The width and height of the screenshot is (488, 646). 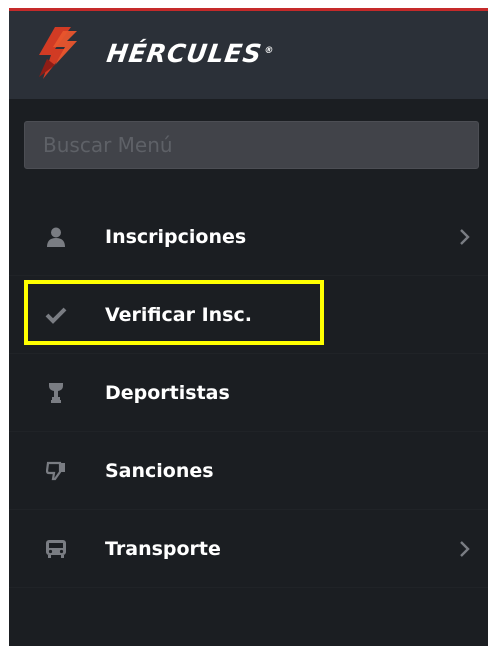 I want to click on sidebar-item-deportistas: Deportistas, so click(x=248, y=393).